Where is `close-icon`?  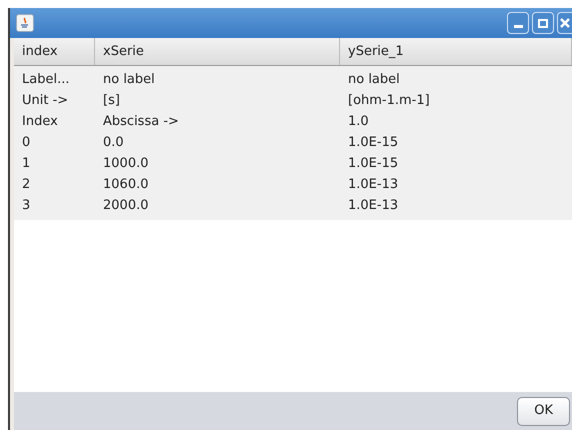 close-icon is located at coordinates (565, 23).